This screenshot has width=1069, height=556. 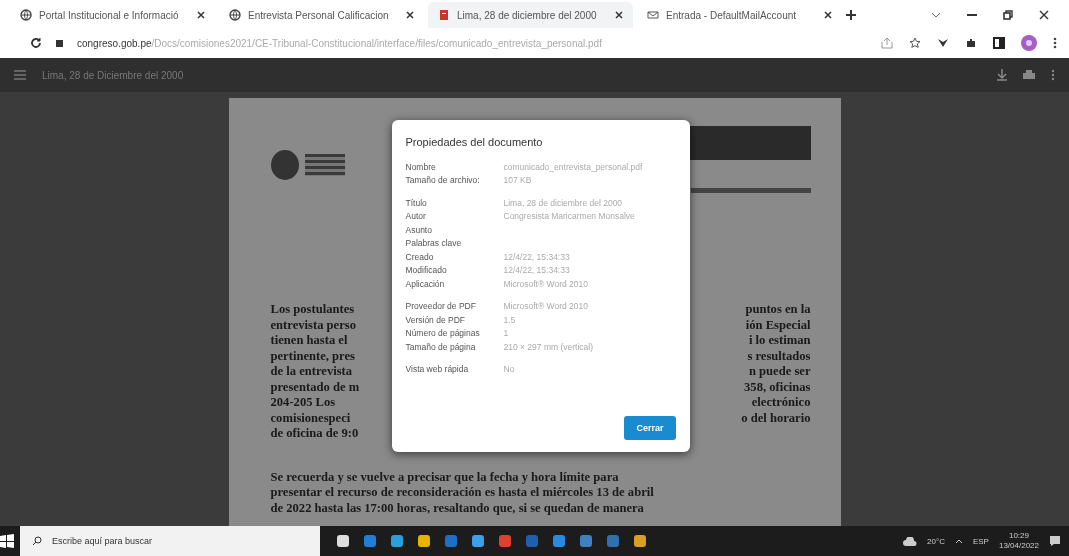 I want to click on chevron-up-icon, so click(x=958, y=541).